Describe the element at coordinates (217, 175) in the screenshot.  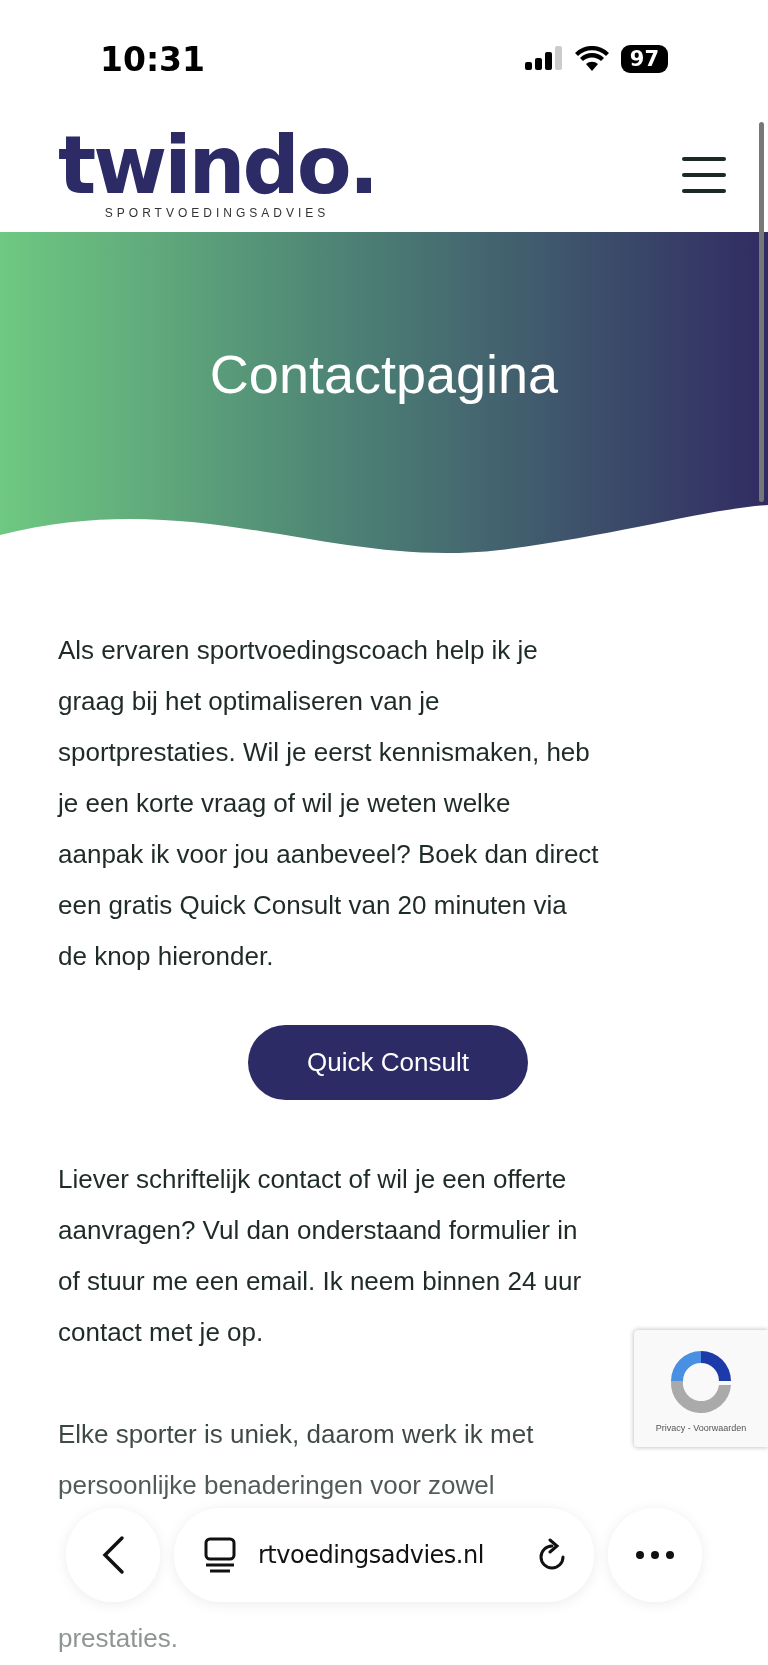
I see `logo: twindo. SPORTVOEDINGSADVIES` at that location.